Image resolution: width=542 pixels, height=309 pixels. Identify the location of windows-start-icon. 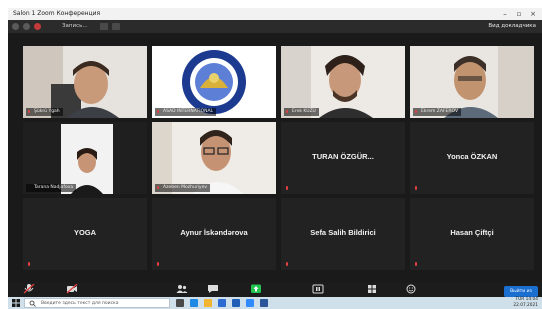
(16, 303).